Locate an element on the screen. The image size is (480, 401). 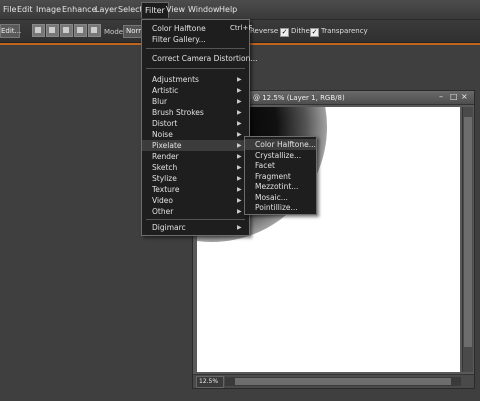
submenu-item-fragment: Fragment is located at coordinates (280, 176).